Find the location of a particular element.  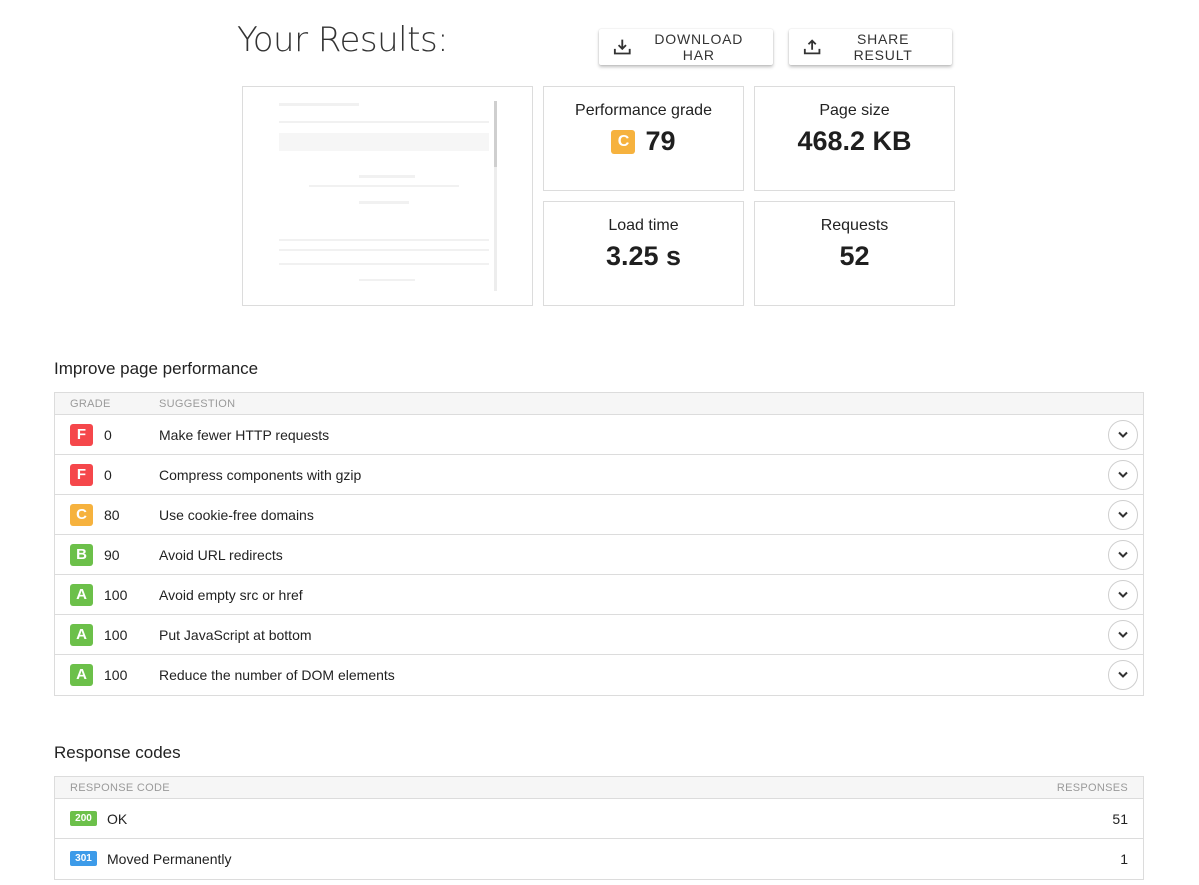

suggestion-row: B 90 Avoid URL redirects is located at coordinates (599, 555).